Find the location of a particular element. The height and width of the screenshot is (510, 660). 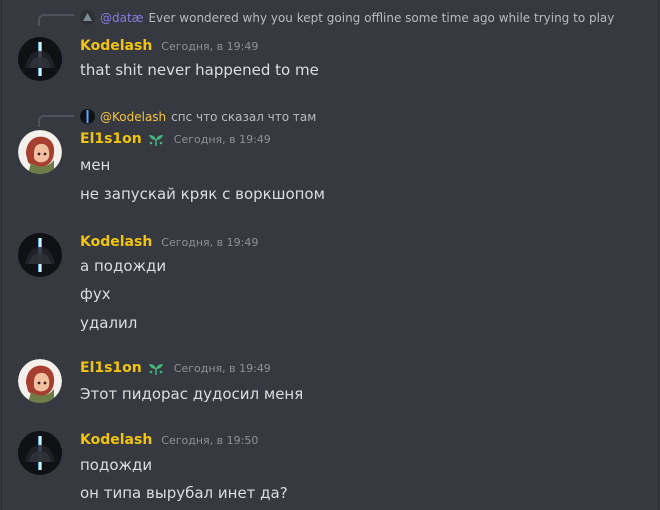

reply-preview: @Kodelash спс что сказал что там is located at coordinates (198, 116).